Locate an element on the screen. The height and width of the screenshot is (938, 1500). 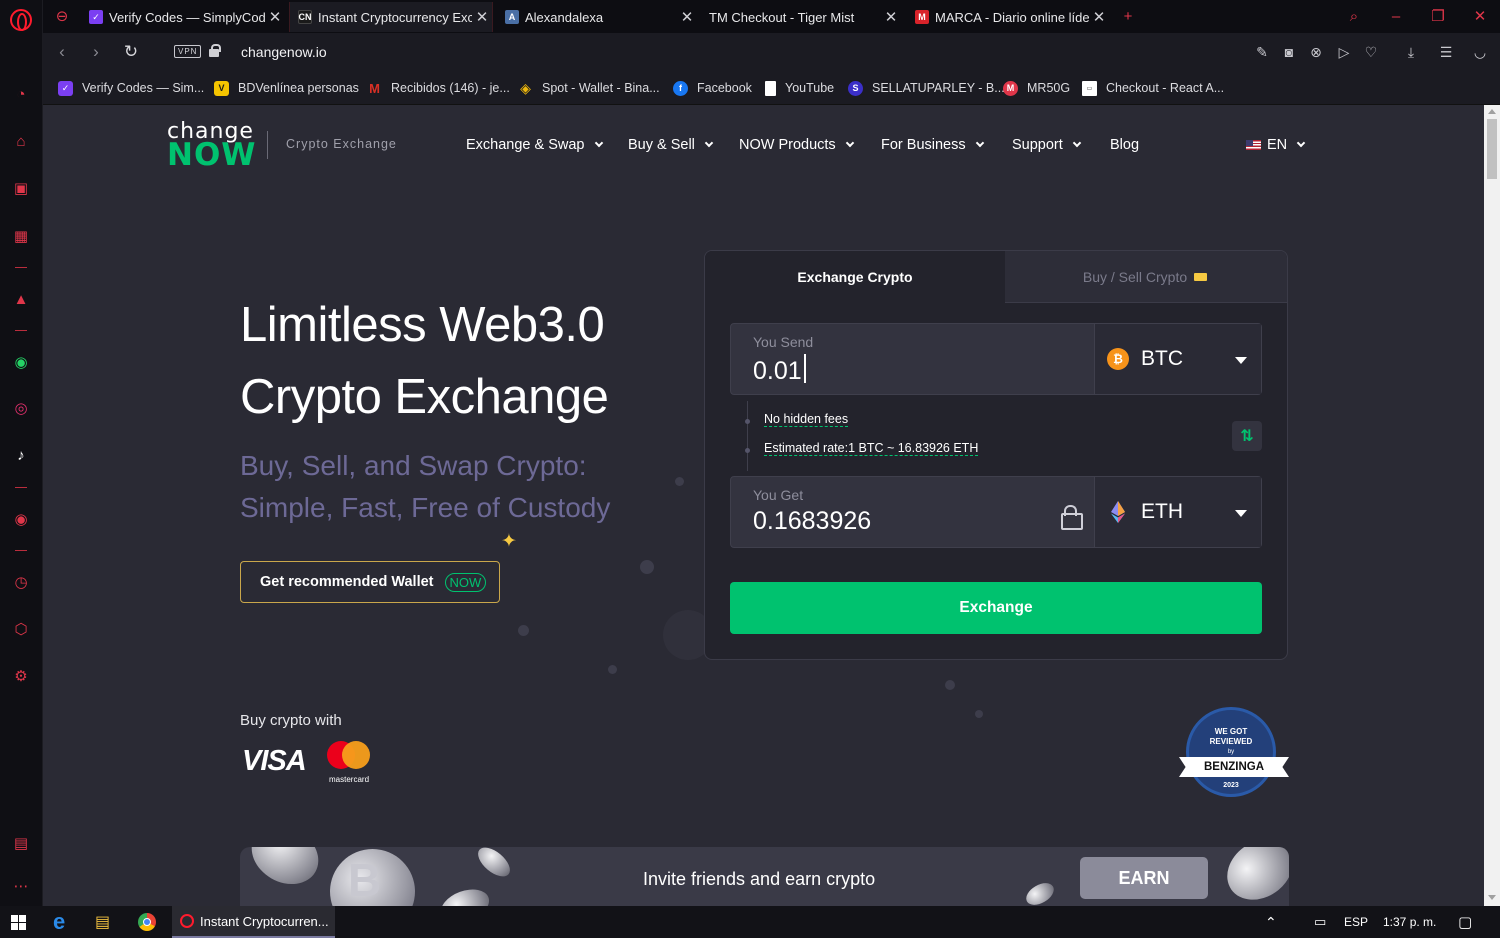
logo-now: NOW is located at coordinates (212, 155).